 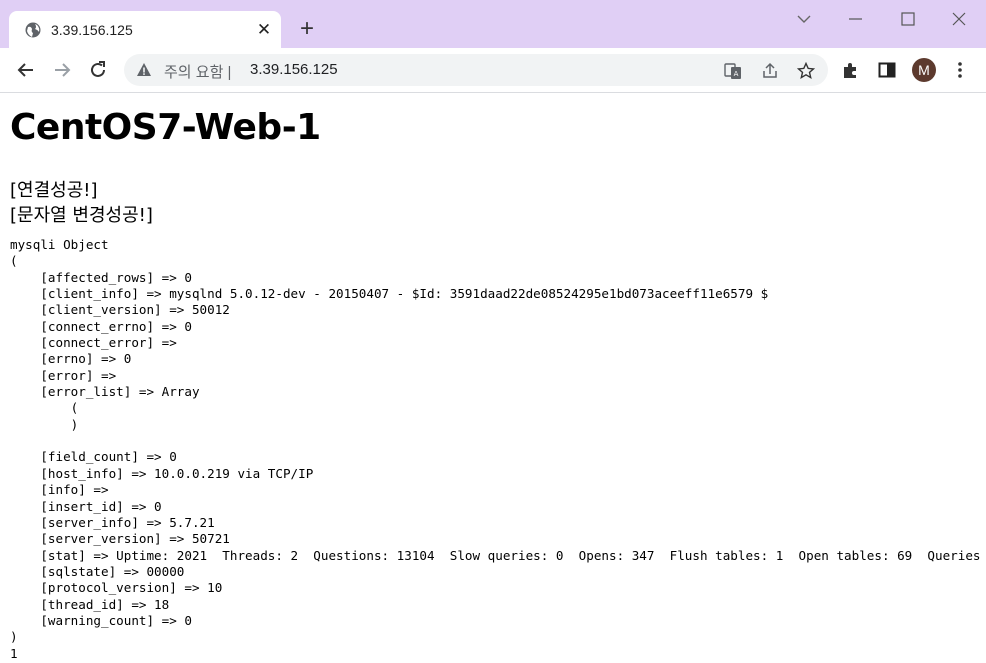 What do you see at coordinates (908, 19) in the screenshot?
I see `maximize-icon` at bounding box center [908, 19].